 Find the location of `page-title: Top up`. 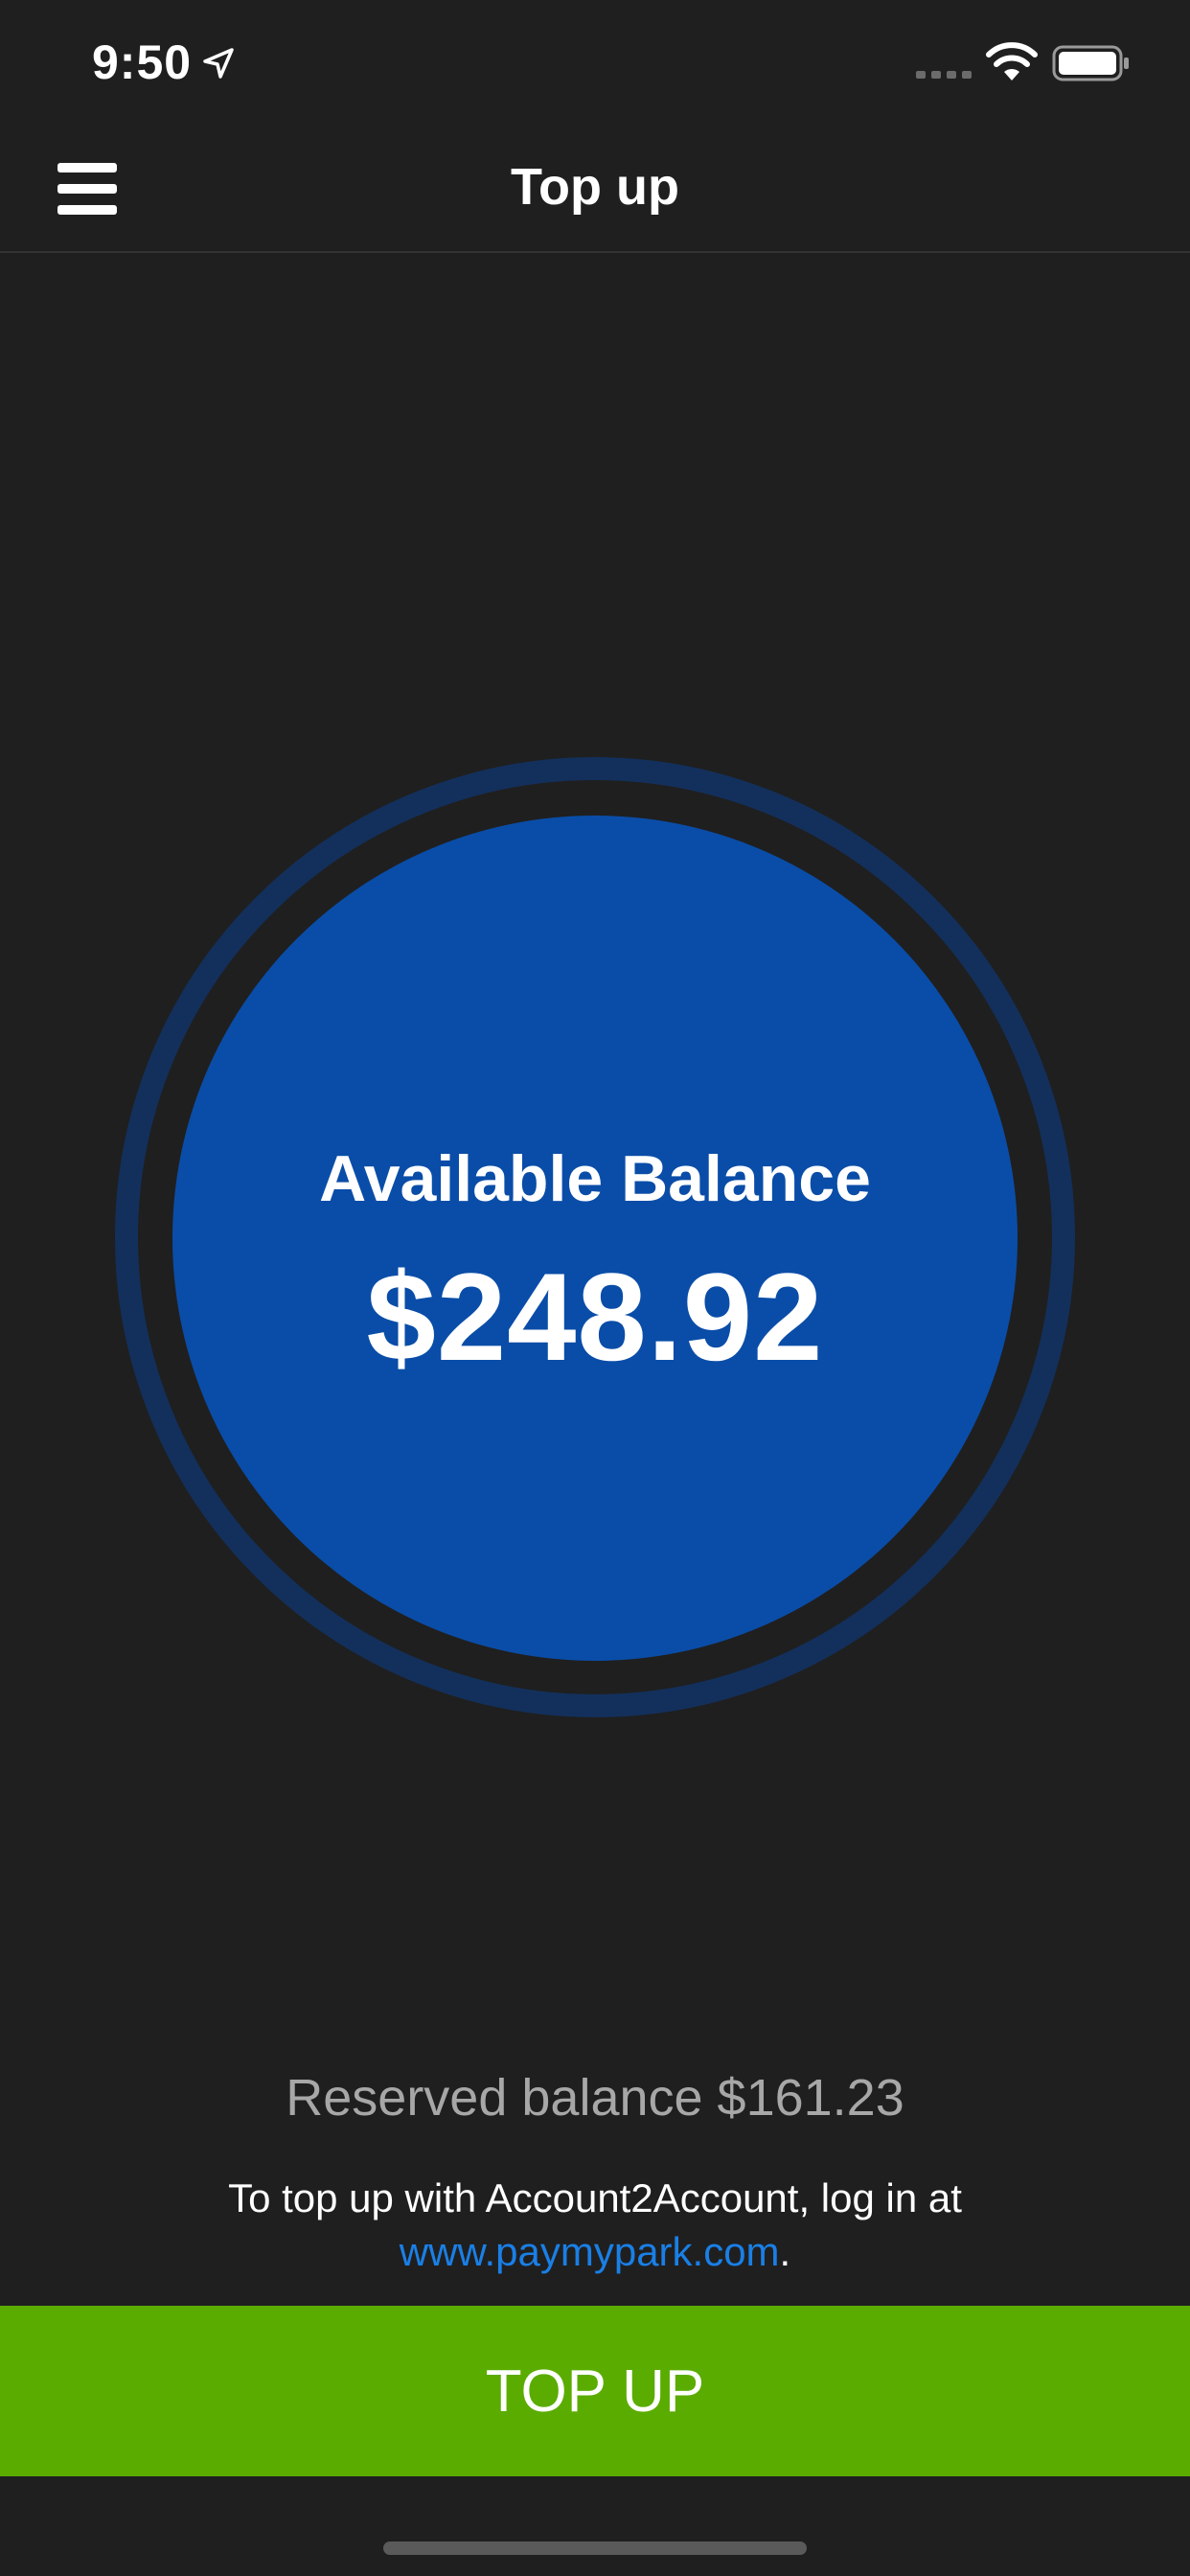

page-title: Top up is located at coordinates (595, 187).